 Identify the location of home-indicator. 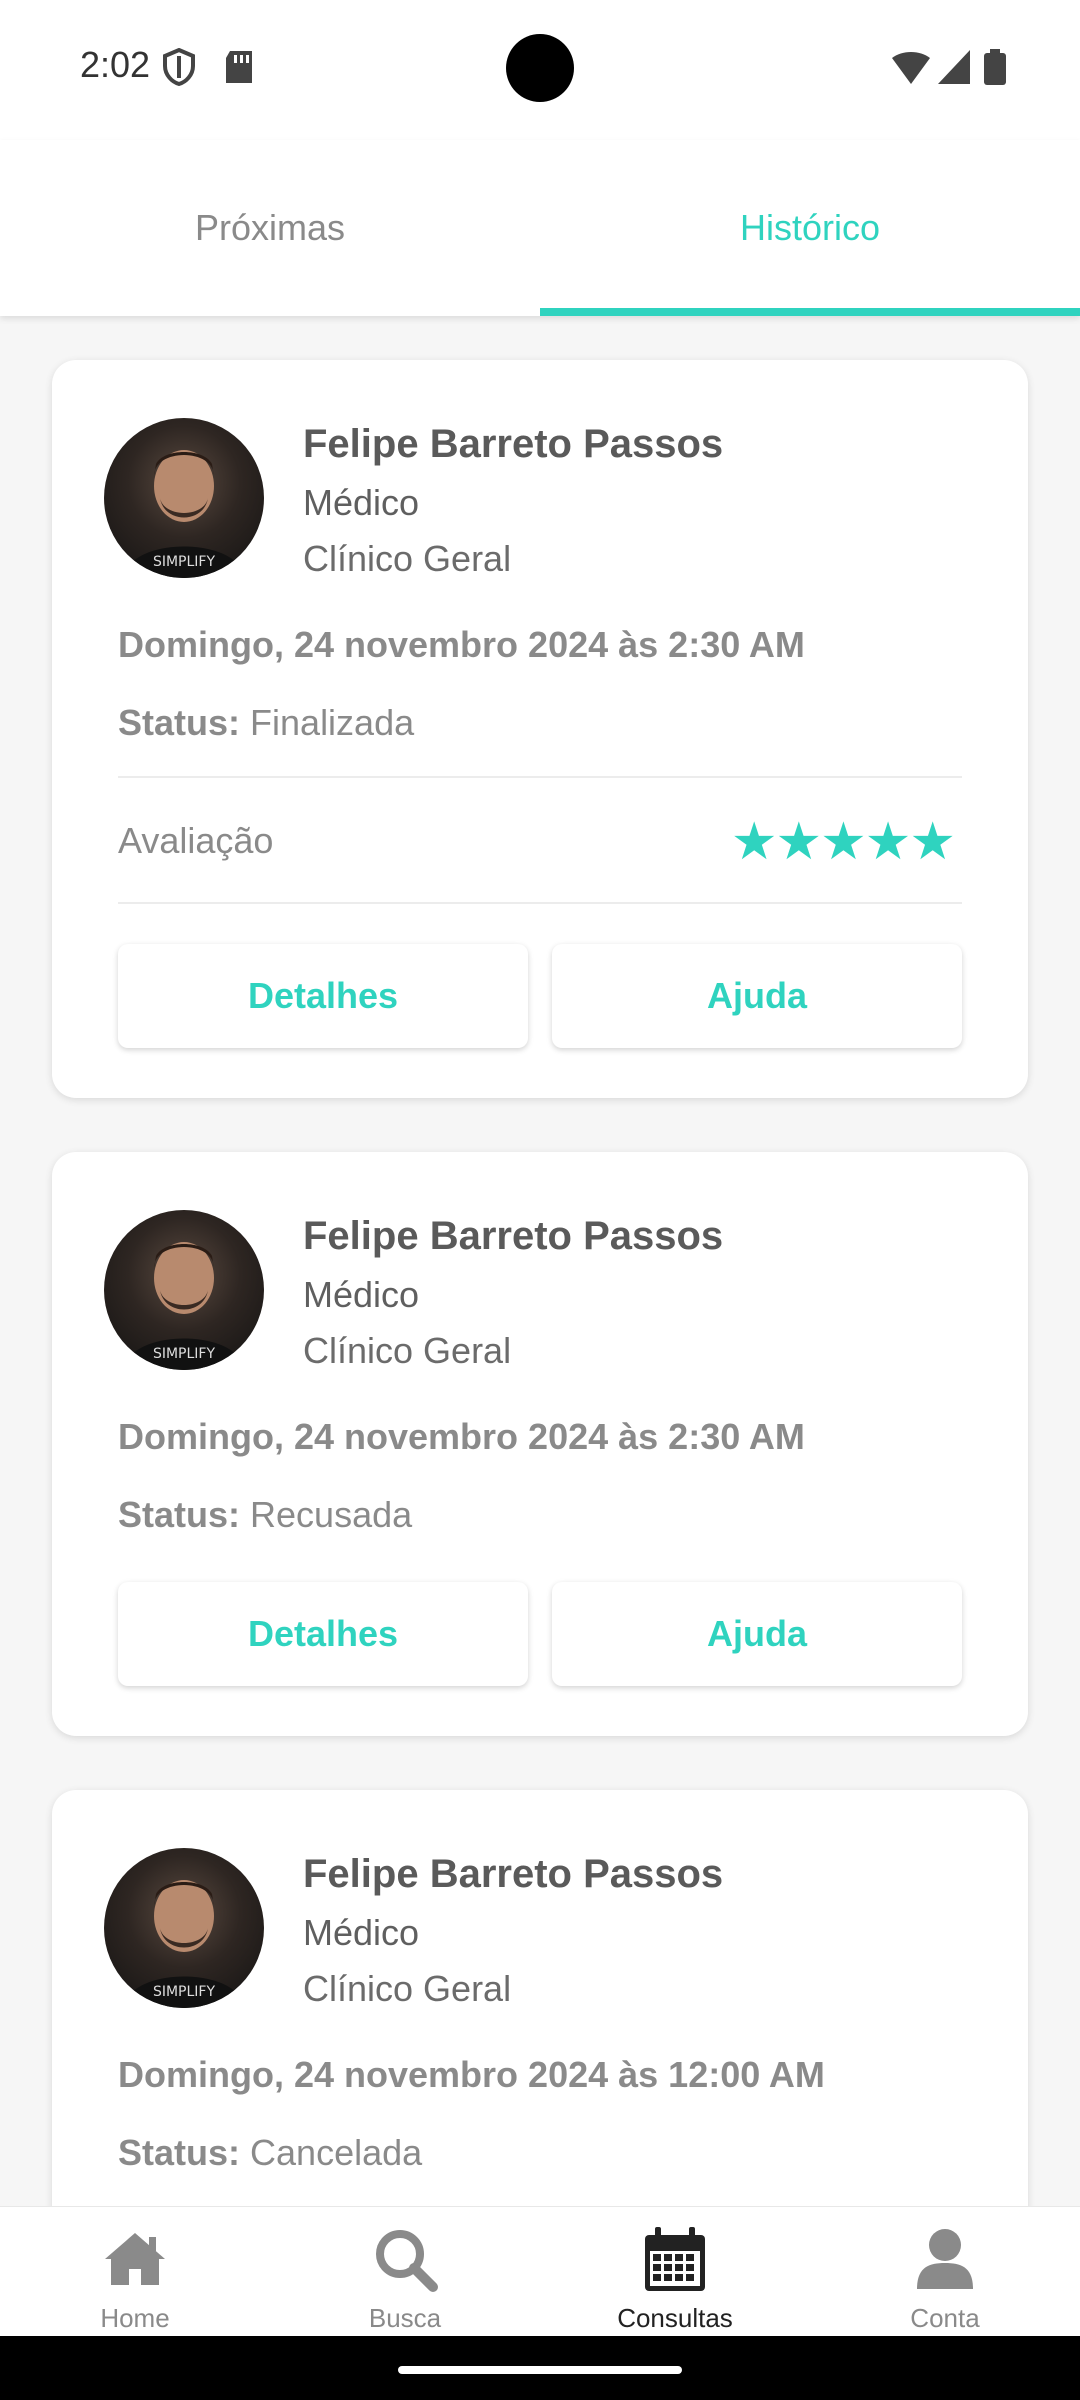
(540, 2370).